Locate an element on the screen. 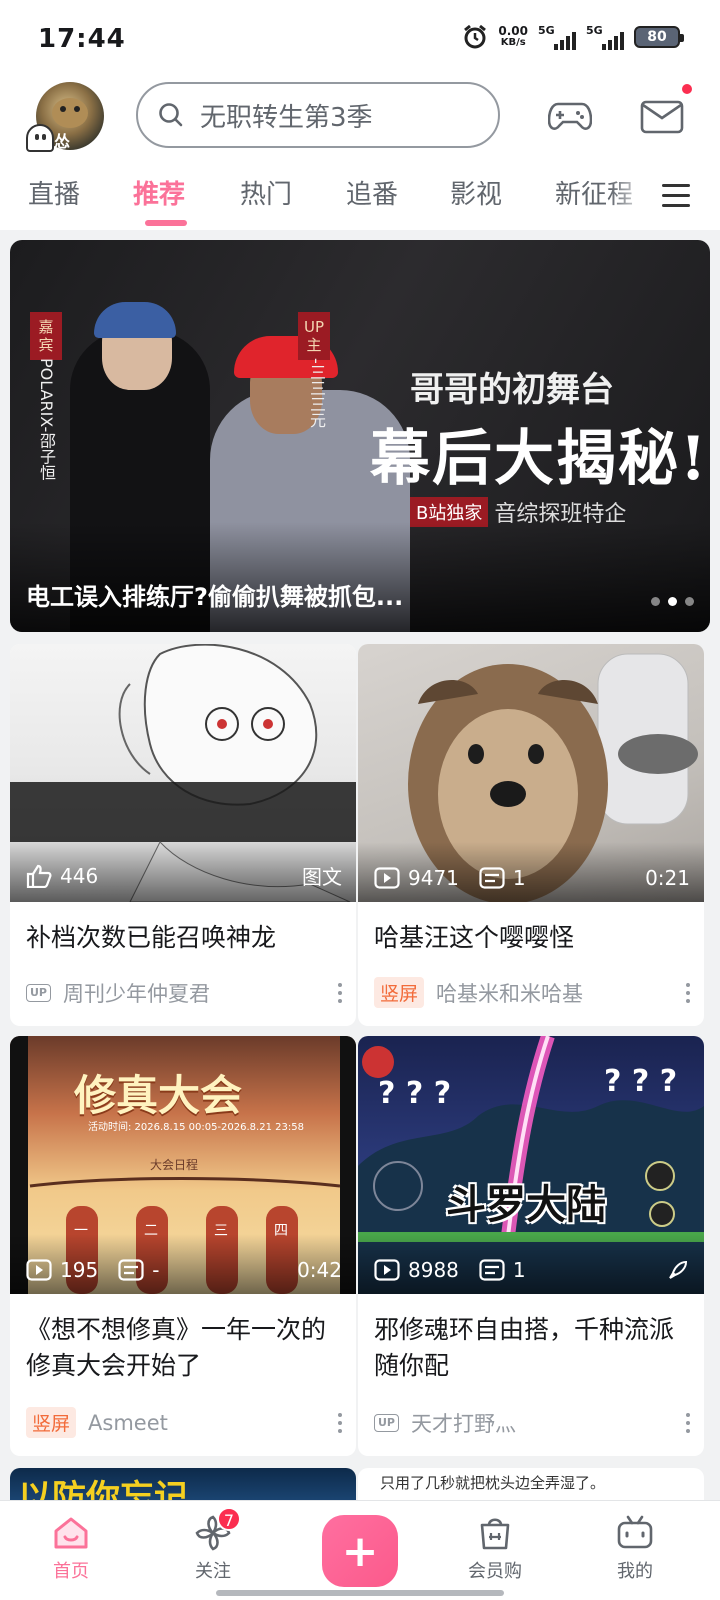  status-bar: 17:44 0.00 KB/s 5G 5G 80 is located at coordinates (360, 40).